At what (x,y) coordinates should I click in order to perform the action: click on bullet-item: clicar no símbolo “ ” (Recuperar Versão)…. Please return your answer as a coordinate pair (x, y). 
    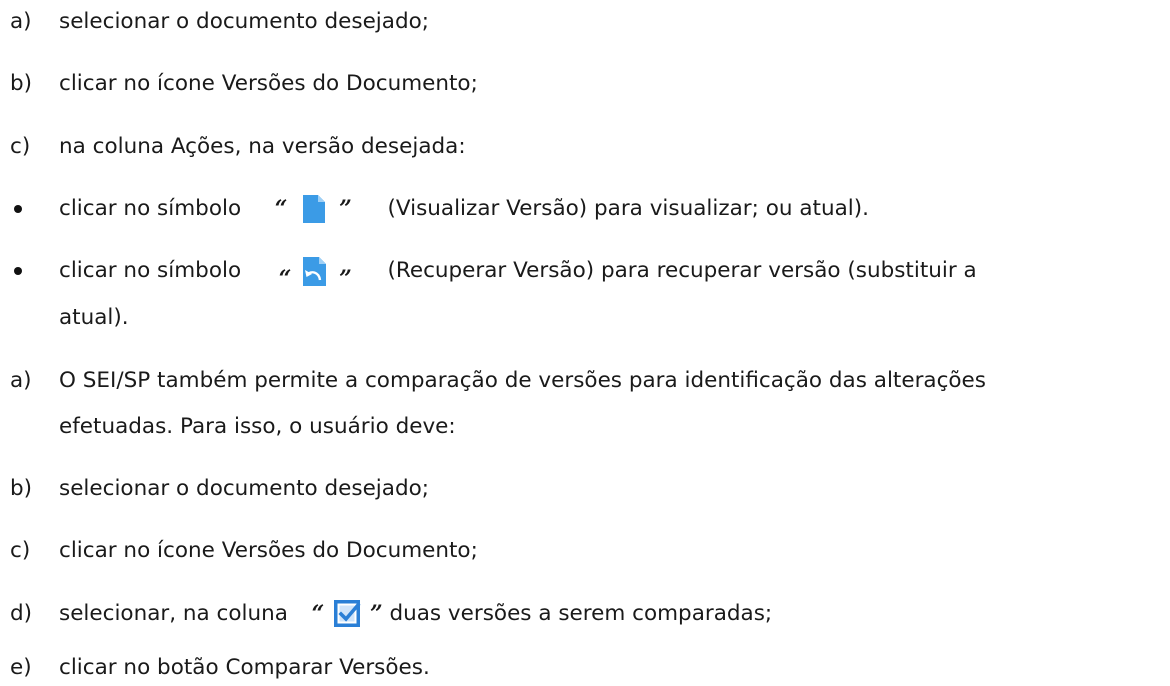
    Looking at the image, I should click on (585, 272).